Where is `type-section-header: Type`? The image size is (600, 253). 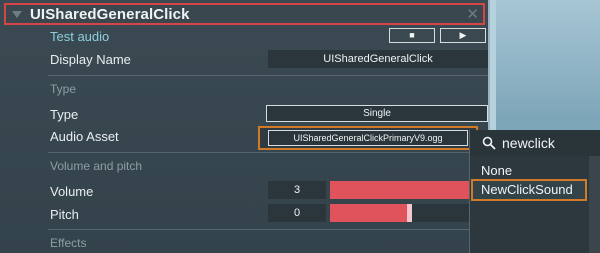
type-section-header: Type is located at coordinates (63, 89).